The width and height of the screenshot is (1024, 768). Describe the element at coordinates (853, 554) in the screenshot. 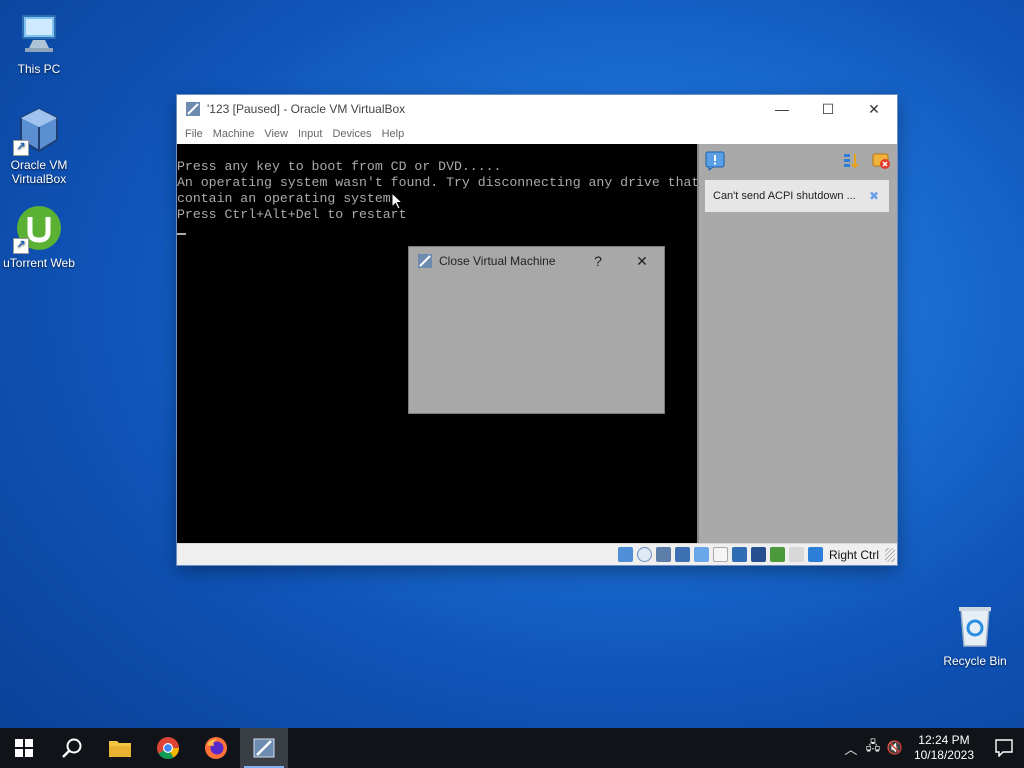

I see `host-key-label: Right Ctrl` at that location.